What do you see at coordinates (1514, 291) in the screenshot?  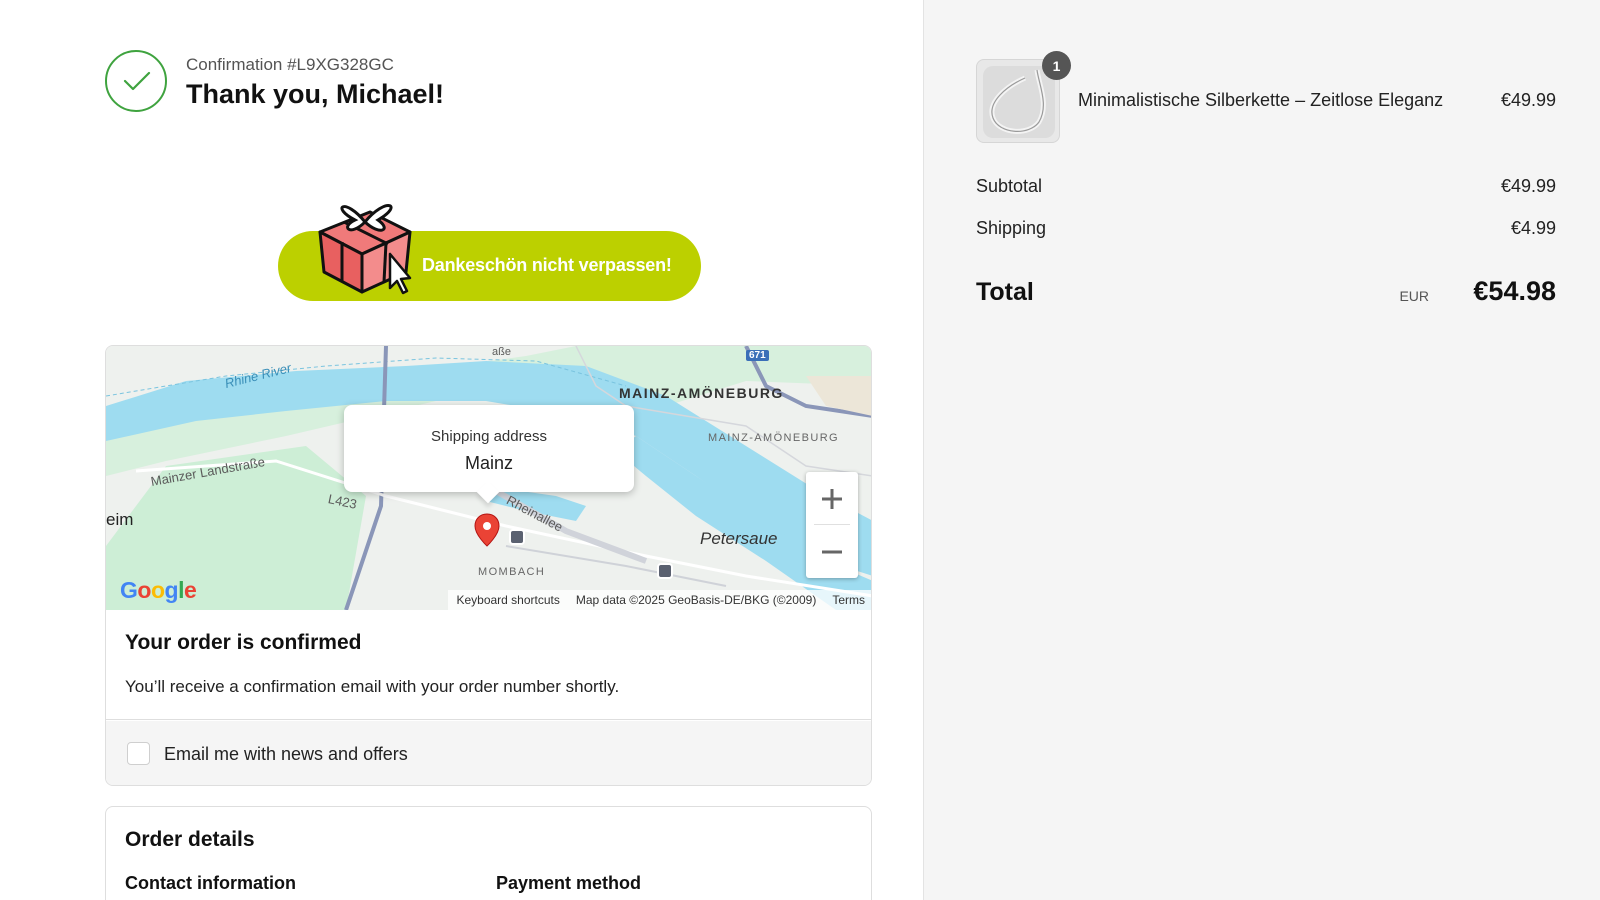 I see `total-value: €54.98` at bounding box center [1514, 291].